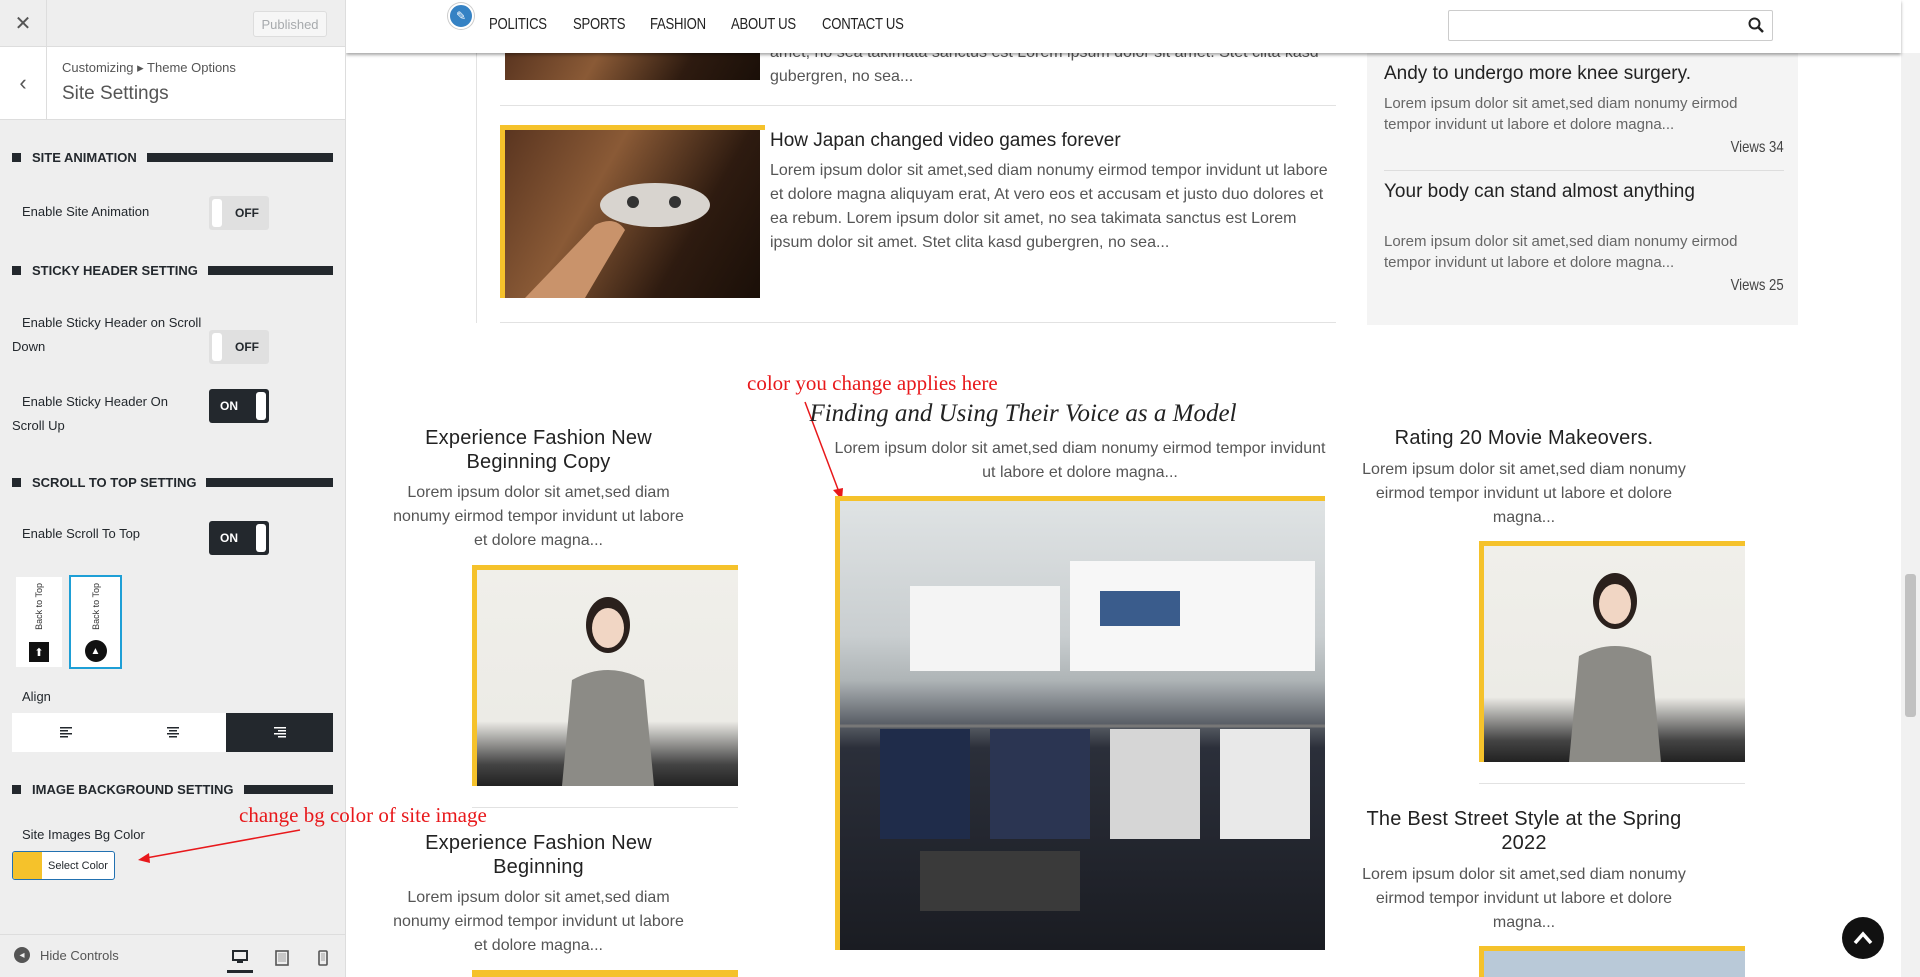 The image size is (1920, 977). I want to click on align-right-button, so click(279, 732).